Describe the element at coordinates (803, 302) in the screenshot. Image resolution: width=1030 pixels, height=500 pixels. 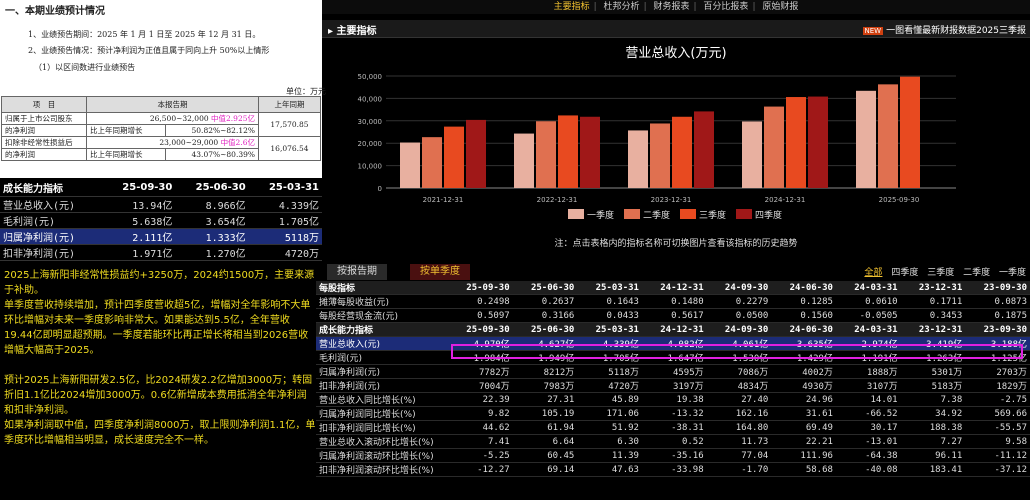
I see `cell: 0.1285` at that location.